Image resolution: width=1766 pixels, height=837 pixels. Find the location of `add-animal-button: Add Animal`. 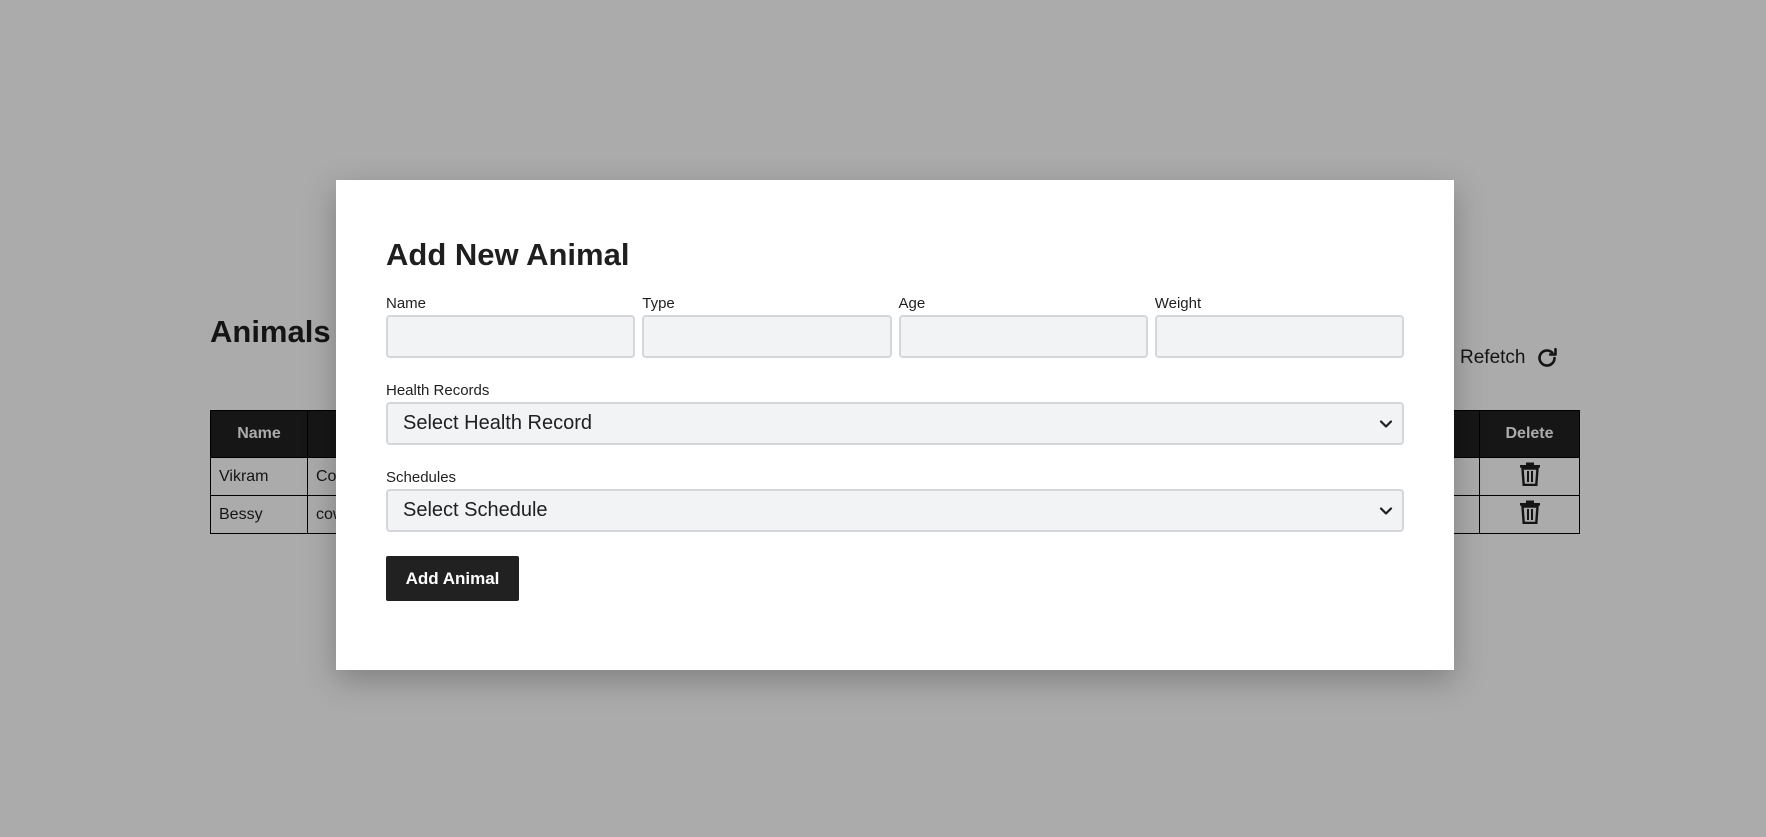

add-animal-button: Add Animal is located at coordinates (452, 578).